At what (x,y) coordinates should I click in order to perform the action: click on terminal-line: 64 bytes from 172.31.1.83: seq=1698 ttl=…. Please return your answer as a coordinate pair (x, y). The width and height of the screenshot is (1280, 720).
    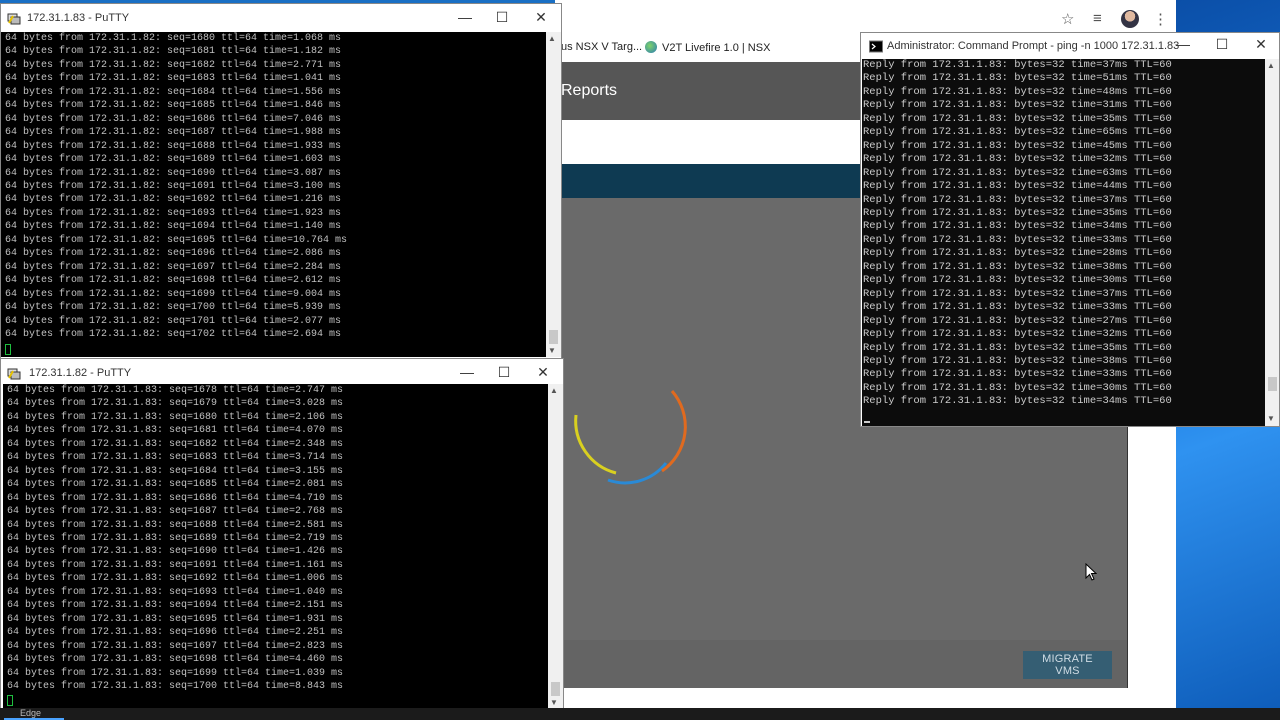
    Looking at the image, I should click on (175, 660).